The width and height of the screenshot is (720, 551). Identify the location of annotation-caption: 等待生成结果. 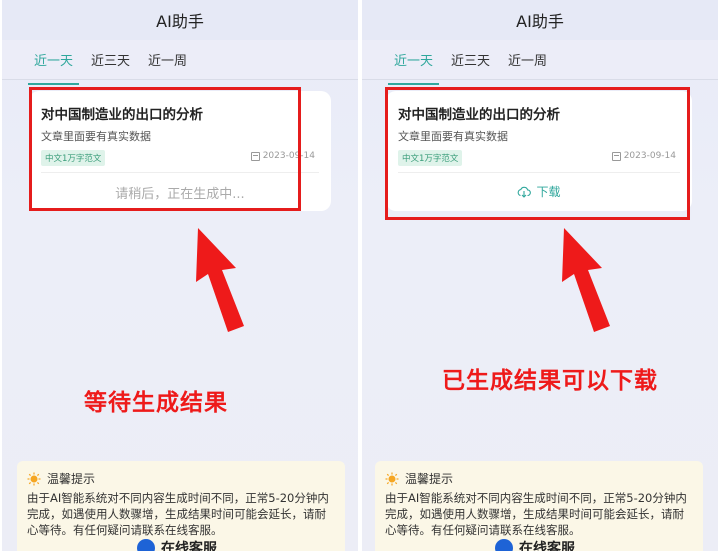
(156, 403).